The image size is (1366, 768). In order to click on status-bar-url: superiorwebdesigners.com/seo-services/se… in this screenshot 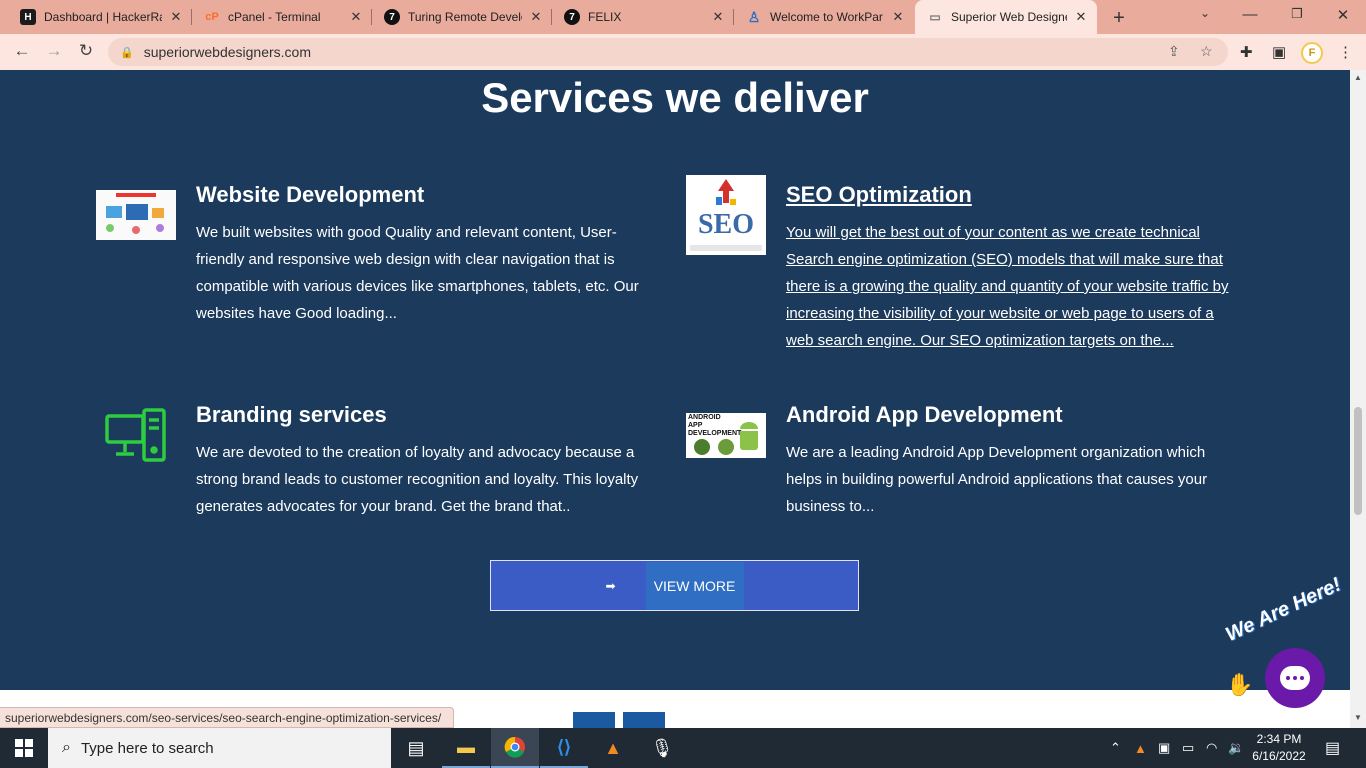, I will do `click(227, 717)`.